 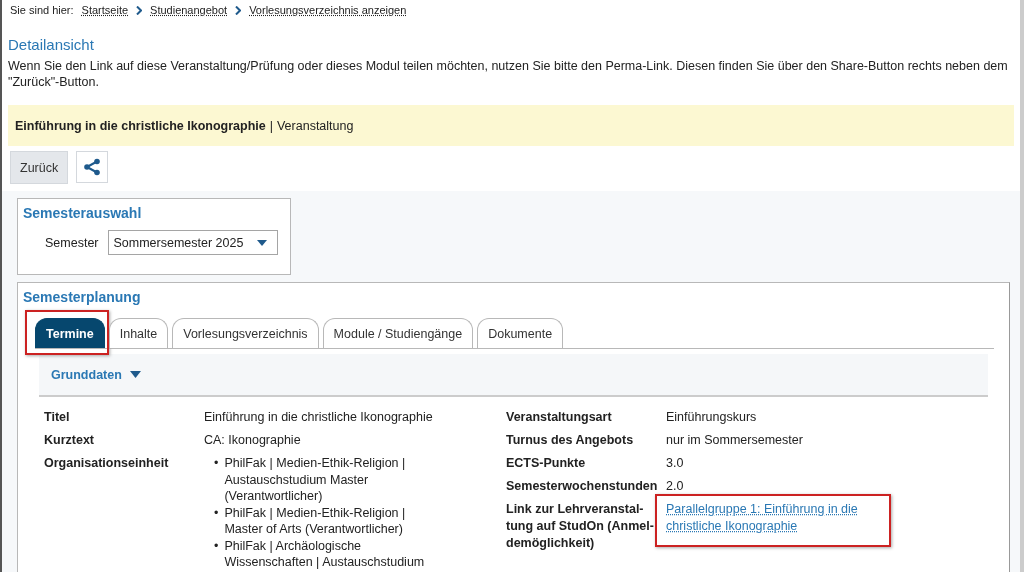 What do you see at coordinates (253, 440) in the screenshot?
I see `field-value: CA: Ikonographie` at bounding box center [253, 440].